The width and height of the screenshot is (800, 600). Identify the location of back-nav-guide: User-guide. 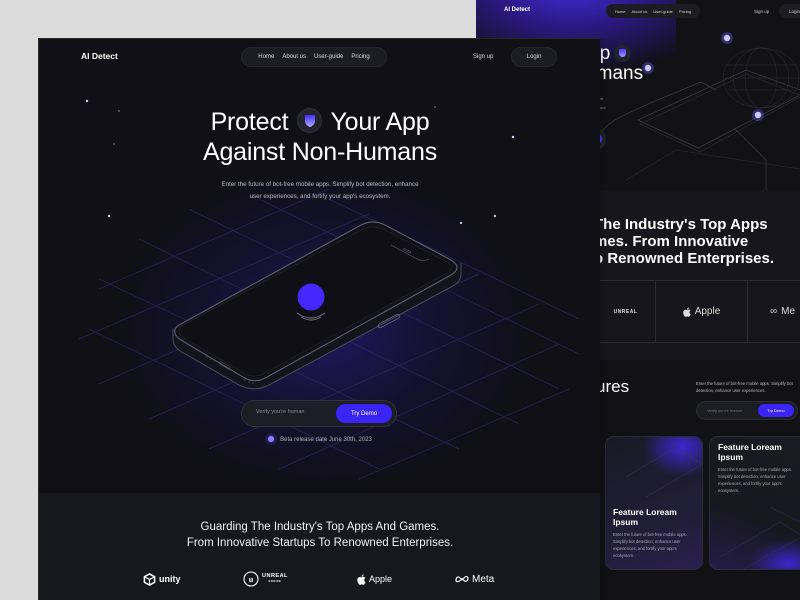
(663, 11).